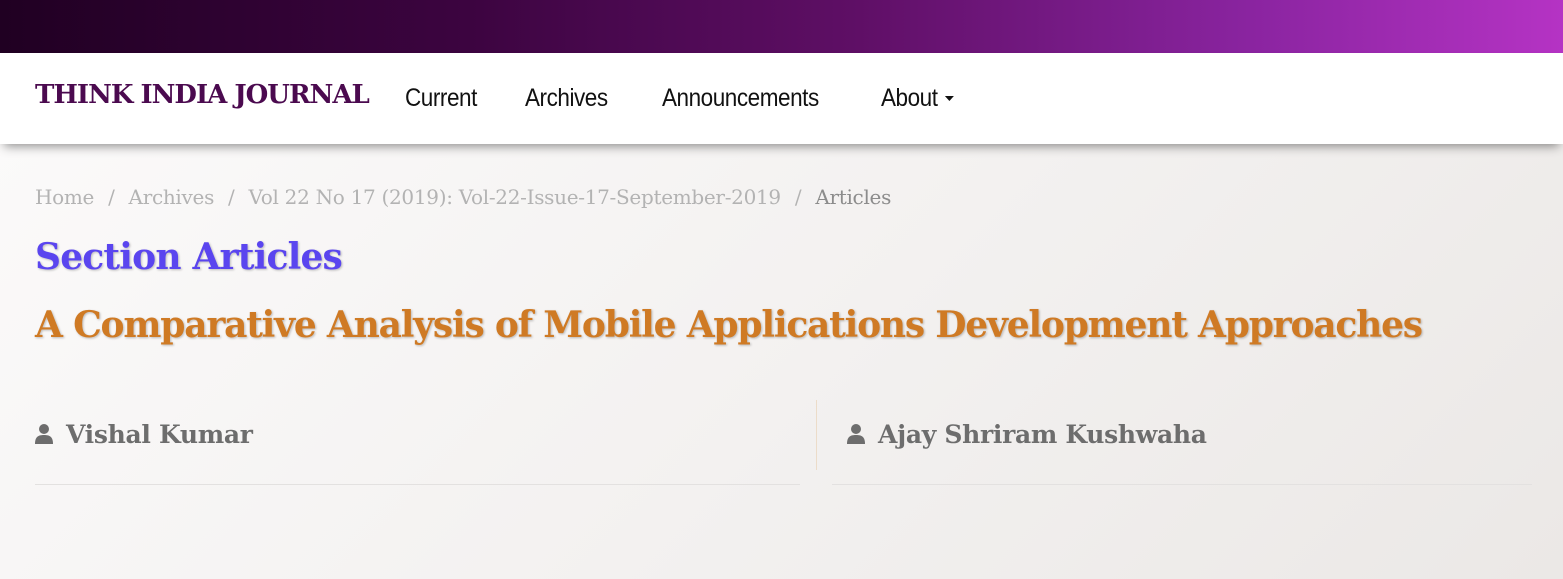 This screenshot has width=1563, height=579. Describe the element at coordinates (172, 197) in the screenshot. I see `breadcrumb-archives-link: Archives` at that location.